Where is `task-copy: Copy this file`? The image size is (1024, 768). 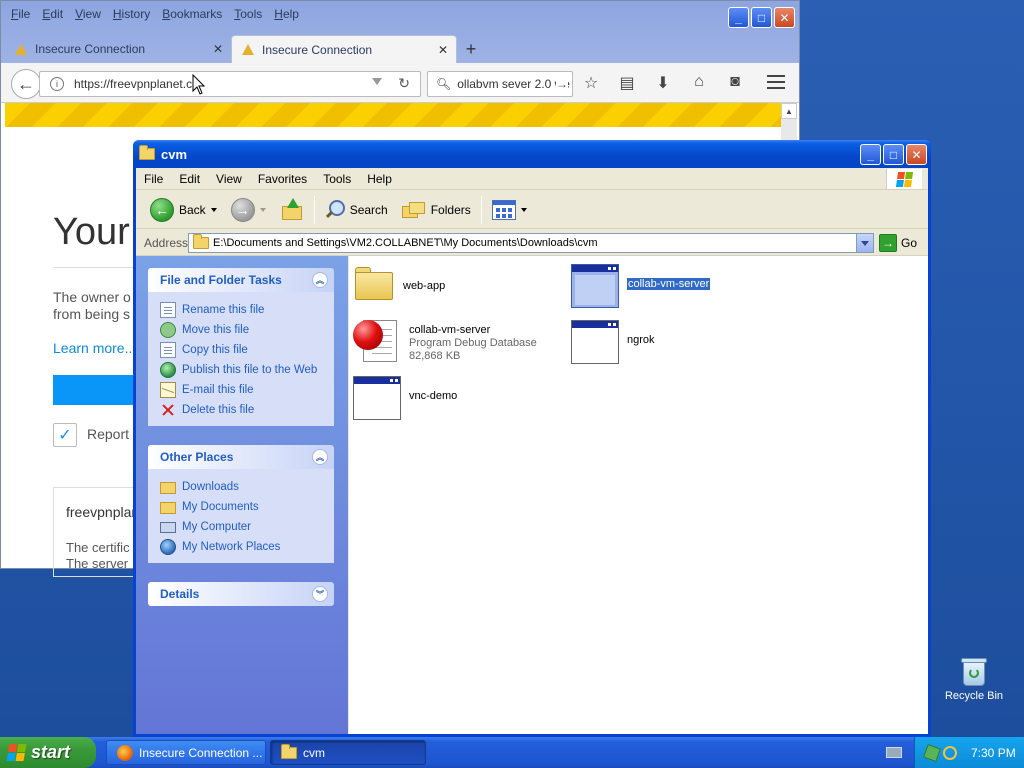 task-copy: Copy this file is located at coordinates (247, 350).